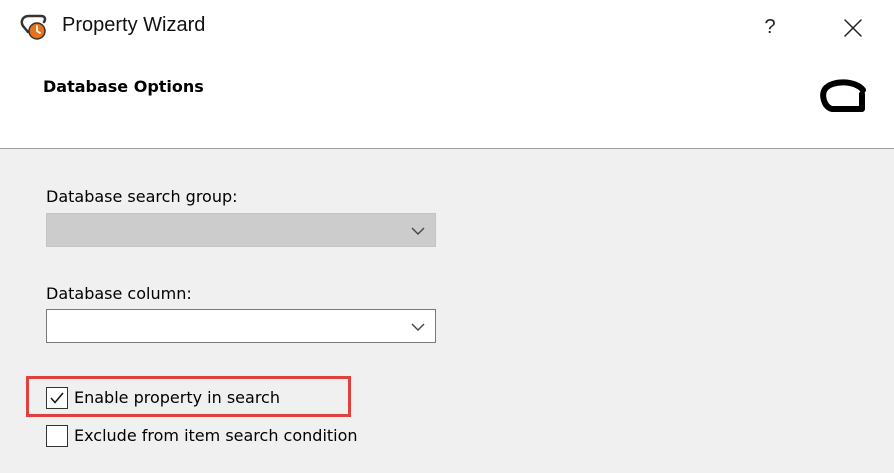  I want to click on checkmark-icon, so click(57, 398).